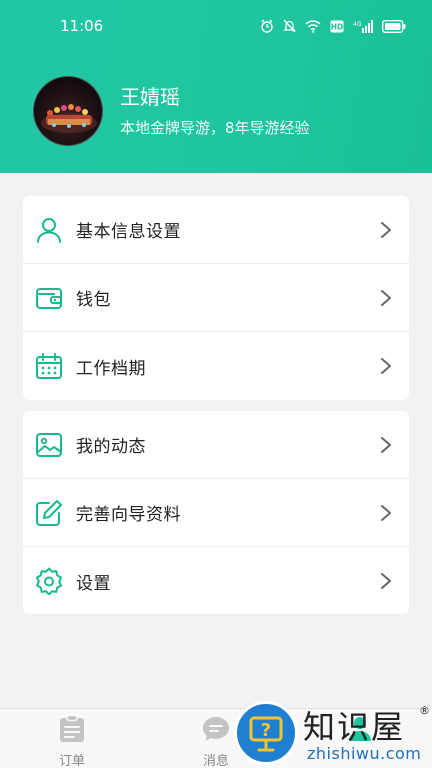  I want to click on tab-orders: 订单, so click(72, 741).